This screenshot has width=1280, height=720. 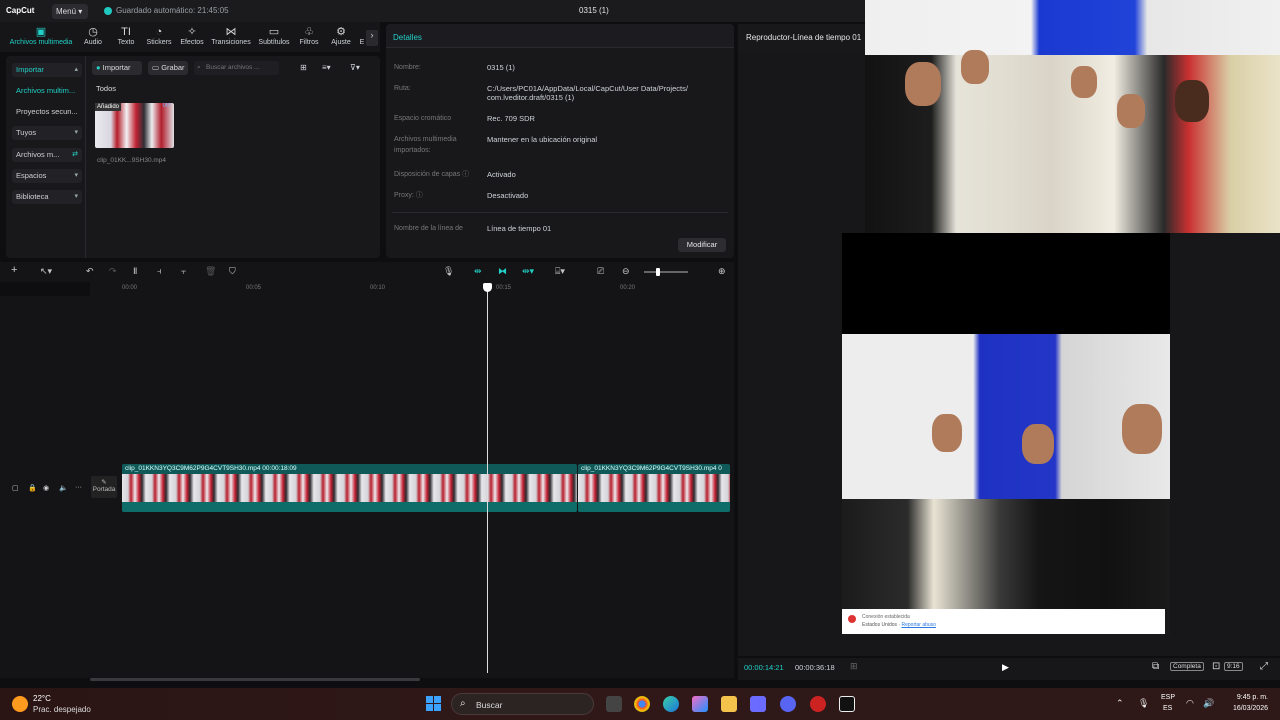 I want to click on playhead-line, so click(x=487, y=478).